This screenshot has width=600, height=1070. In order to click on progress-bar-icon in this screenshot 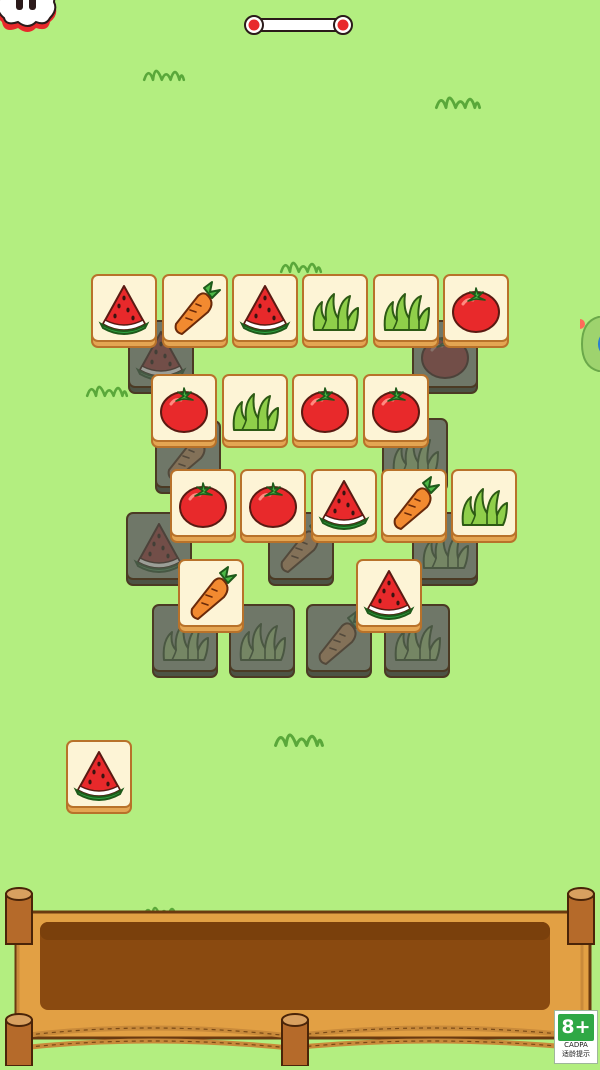, I will do `click(298, 25)`.